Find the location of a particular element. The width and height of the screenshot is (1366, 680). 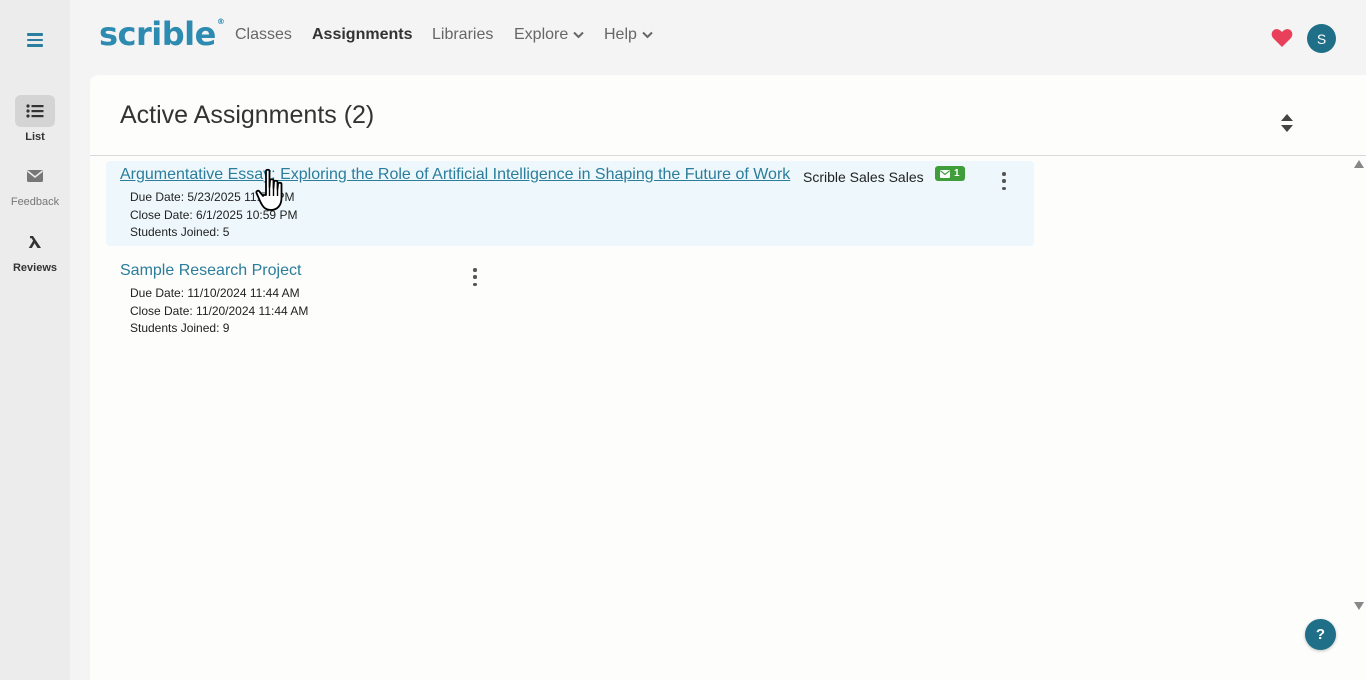

nav-explore: Explore is located at coordinates (549, 35).